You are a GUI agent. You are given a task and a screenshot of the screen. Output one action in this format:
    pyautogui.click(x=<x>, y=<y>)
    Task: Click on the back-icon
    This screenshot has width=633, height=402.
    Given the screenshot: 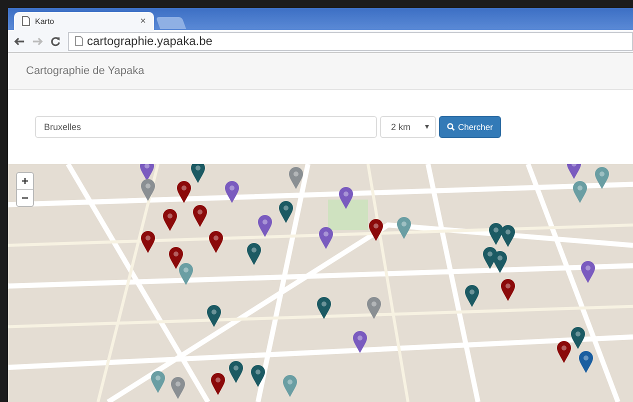 What is the action you would take?
    pyautogui.click(x=19, y=41)
    